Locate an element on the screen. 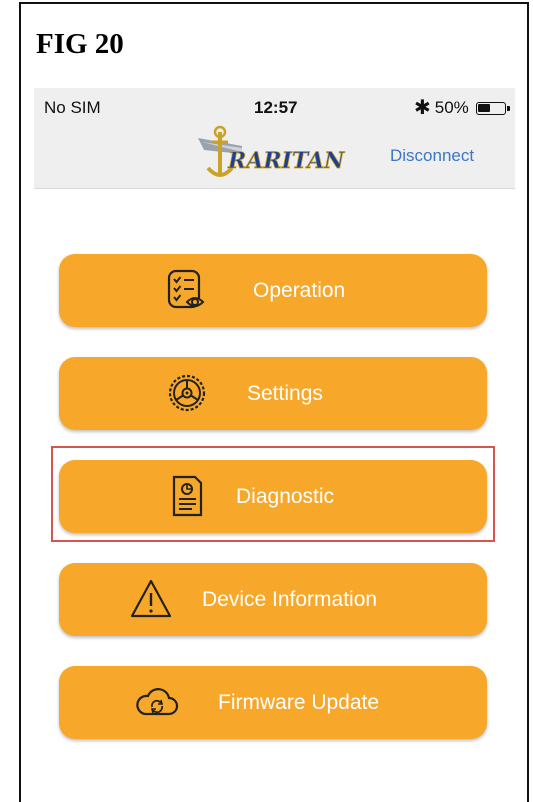 The height and width of the screenshot is (802, 533). gear-wheel-icon is located at coordinates (187, 393).